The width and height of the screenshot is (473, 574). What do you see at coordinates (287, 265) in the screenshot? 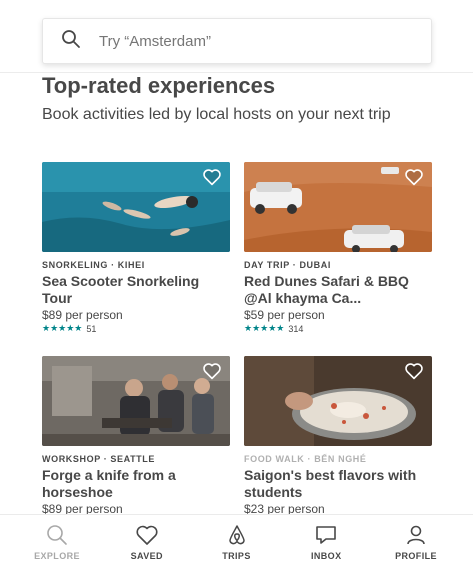
I see `experience-category: DAY TRIP · DUBAI` at bounding box center [287, 265].